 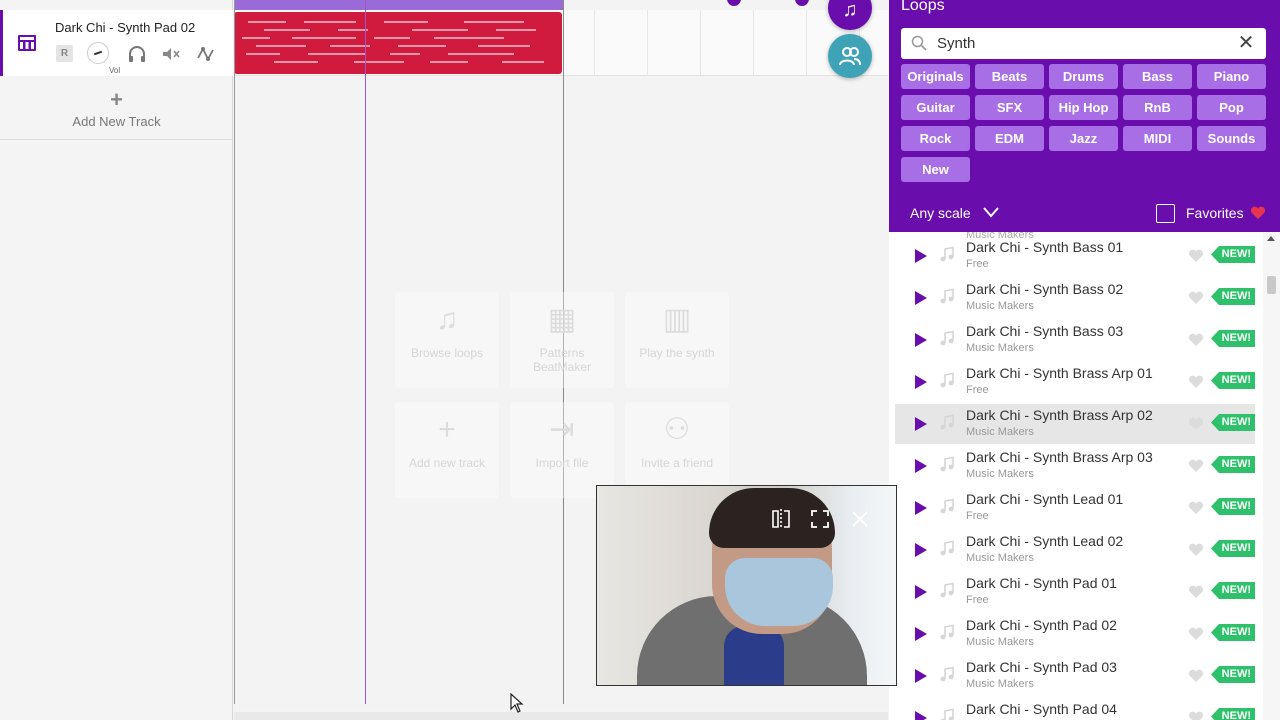 I want to click on category-sfx: SFX, so click(x=1009, y=107).